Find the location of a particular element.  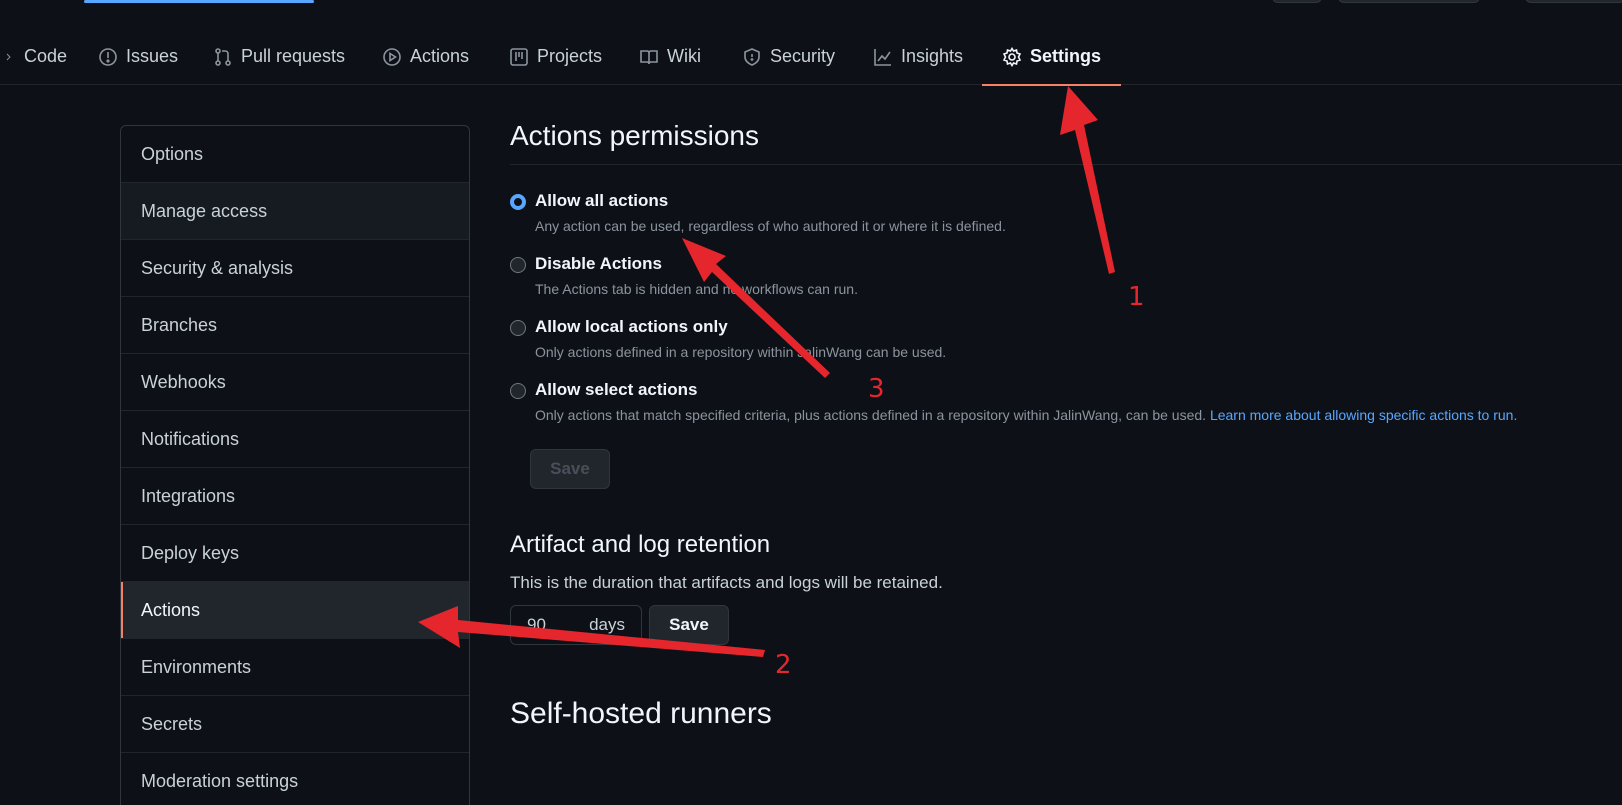

tab-issues: Issues is located at coordinates (138, 56).